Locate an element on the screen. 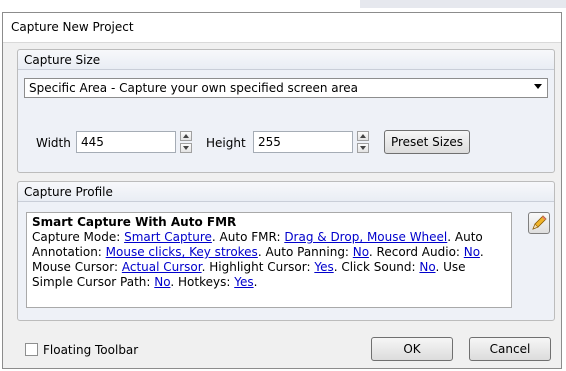  highlight-cursor-link: Yes is located at coordinates (323, 267).